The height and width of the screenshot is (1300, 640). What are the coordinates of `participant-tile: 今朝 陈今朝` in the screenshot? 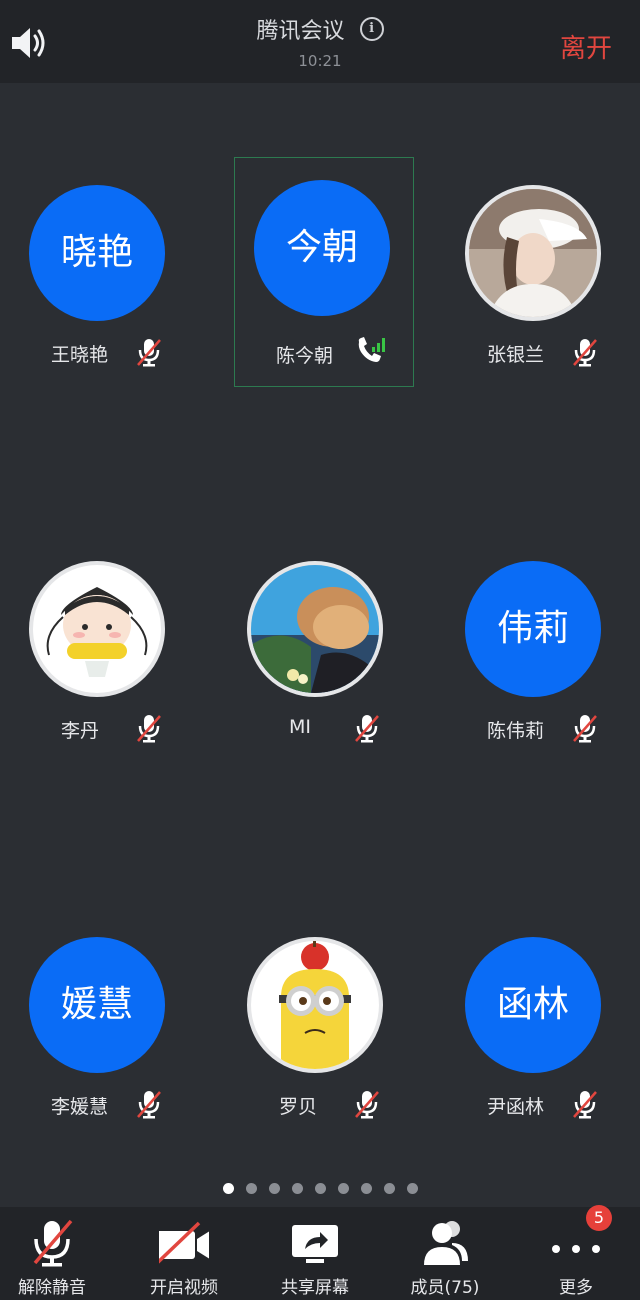 It's located at (324, 272).